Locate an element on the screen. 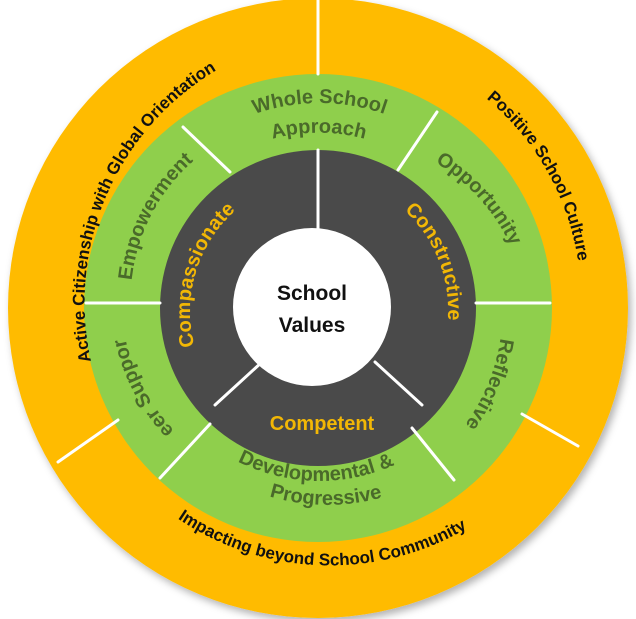 The width and height of the screenshot is (636, 619). center-circle: School Values is located at coordinates (312, 307).